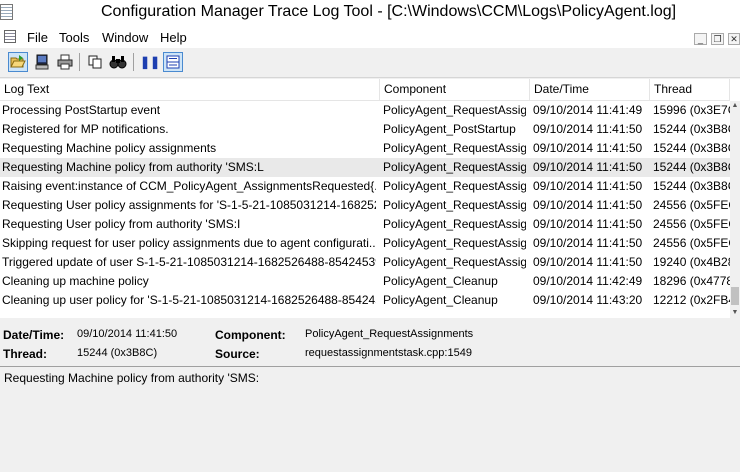 This screenshot has height=472, width=740. Describe the element at coordinates (735, 296) in the screenshot. I see `scroll-thumb` at that location.